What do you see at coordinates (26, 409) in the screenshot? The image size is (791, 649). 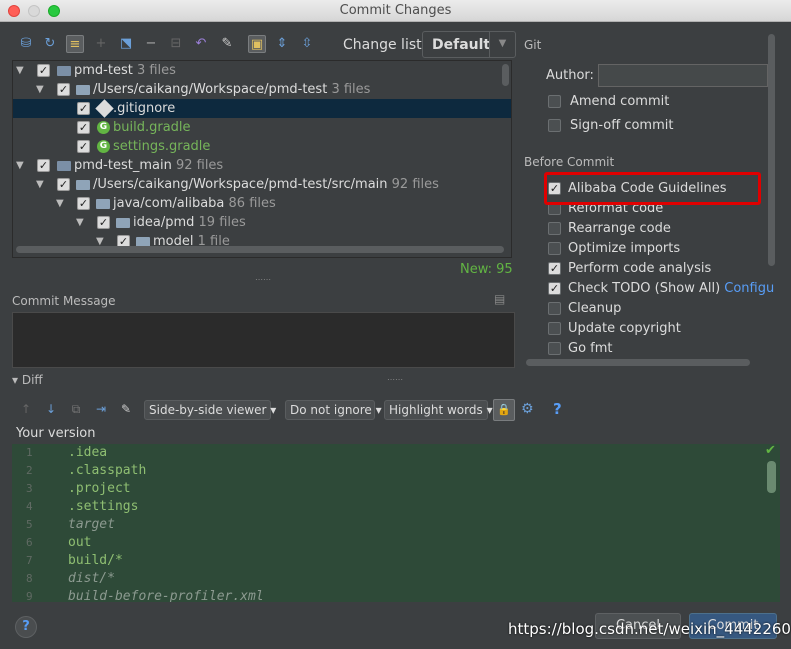 I see `previous-difference-icon: ↑` at bounding box center [26, 409].